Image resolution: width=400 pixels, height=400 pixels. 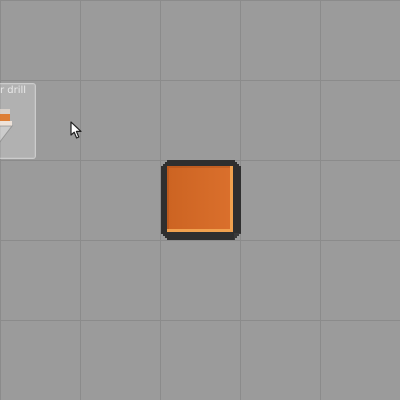 I want to click on arrow-cursor-icon, so click(x=76, y=130).